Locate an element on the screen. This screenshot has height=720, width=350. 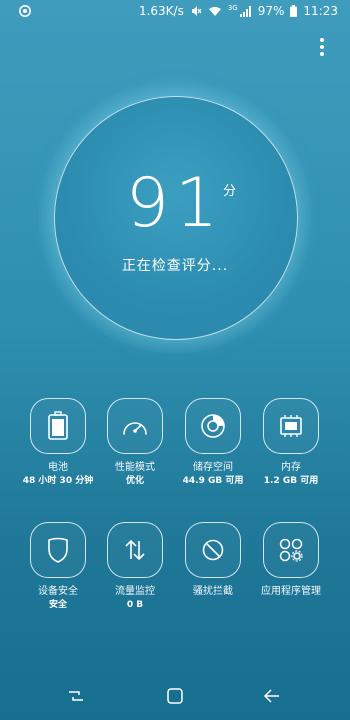
data-transfer-icon is located at coordinates (135, 550).